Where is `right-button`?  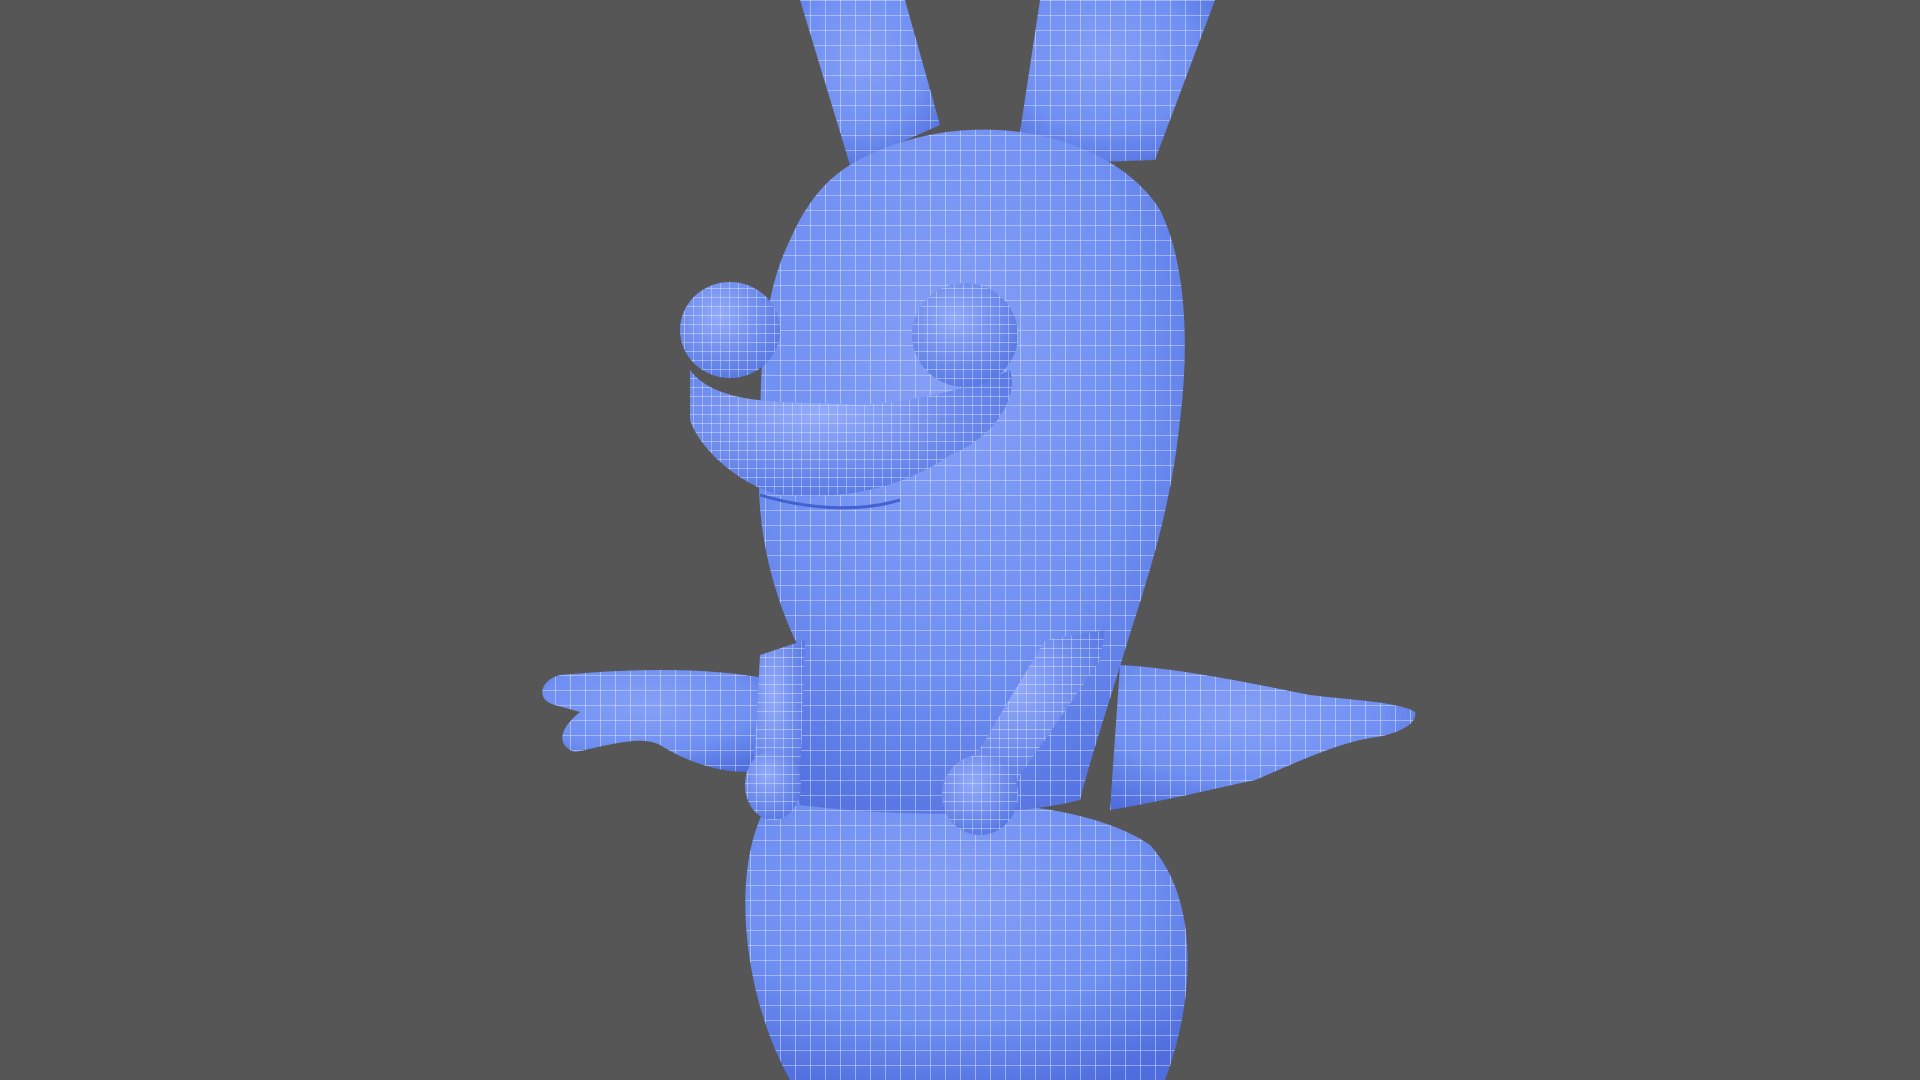
right-button is located at coordinates (980, 795).